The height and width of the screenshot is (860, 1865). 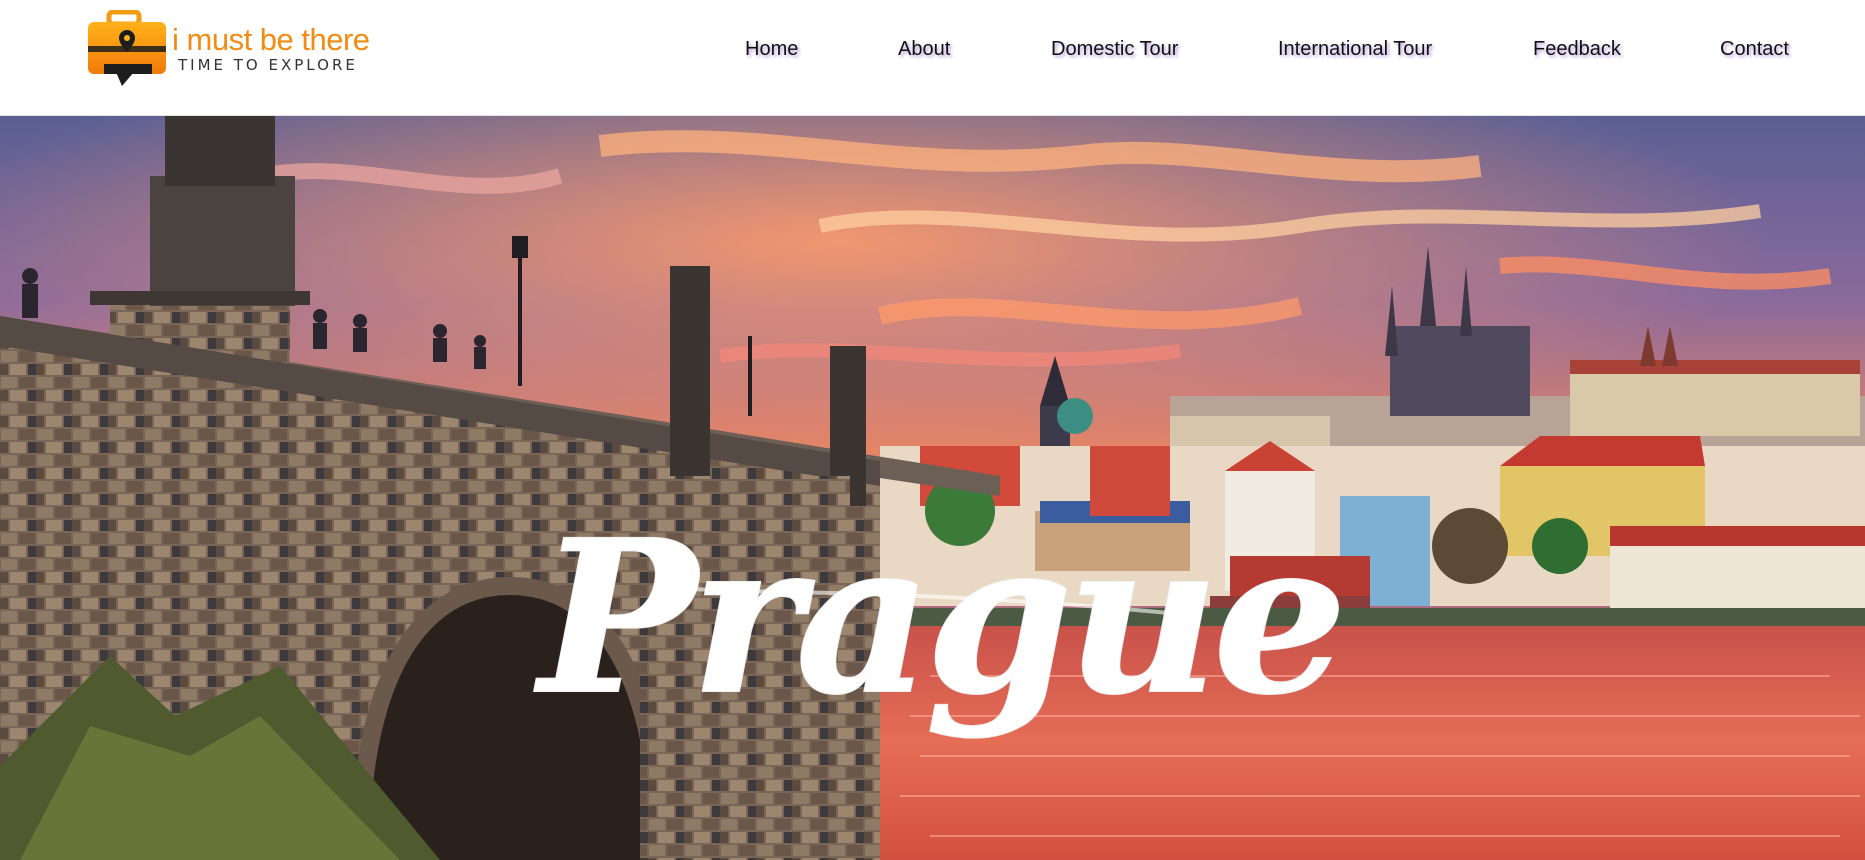 I want to click on nav-feedback: Feedback, so click(x=1577, y=49).